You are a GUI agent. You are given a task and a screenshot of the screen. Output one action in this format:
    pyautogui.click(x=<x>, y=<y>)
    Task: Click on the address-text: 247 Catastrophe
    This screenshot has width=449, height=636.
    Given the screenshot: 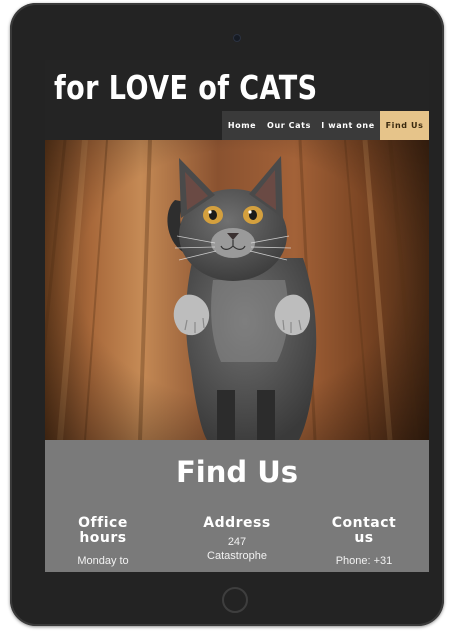 What is the action you would take?
    pyautogui.click(x=237, y=549)
    